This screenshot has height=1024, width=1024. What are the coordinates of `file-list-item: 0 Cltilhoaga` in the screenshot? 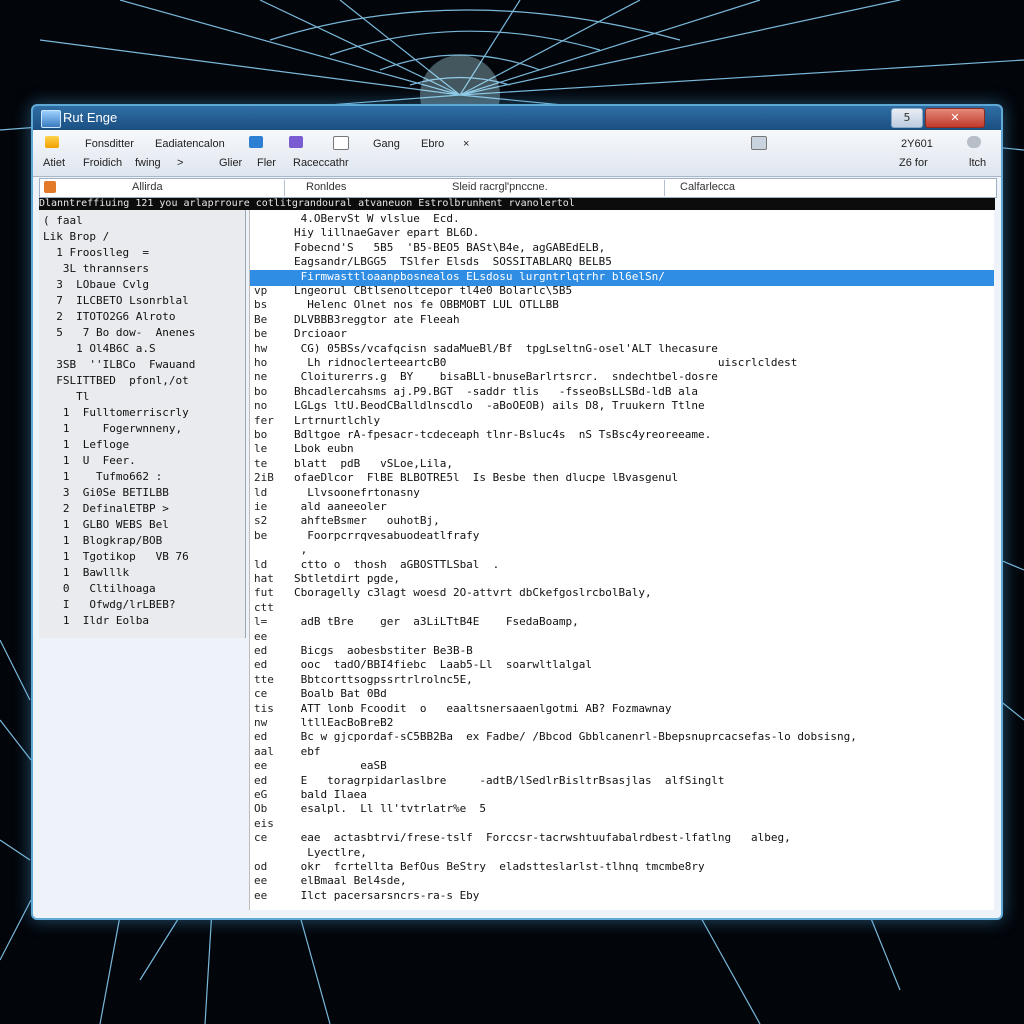 It's located at (99, 590).